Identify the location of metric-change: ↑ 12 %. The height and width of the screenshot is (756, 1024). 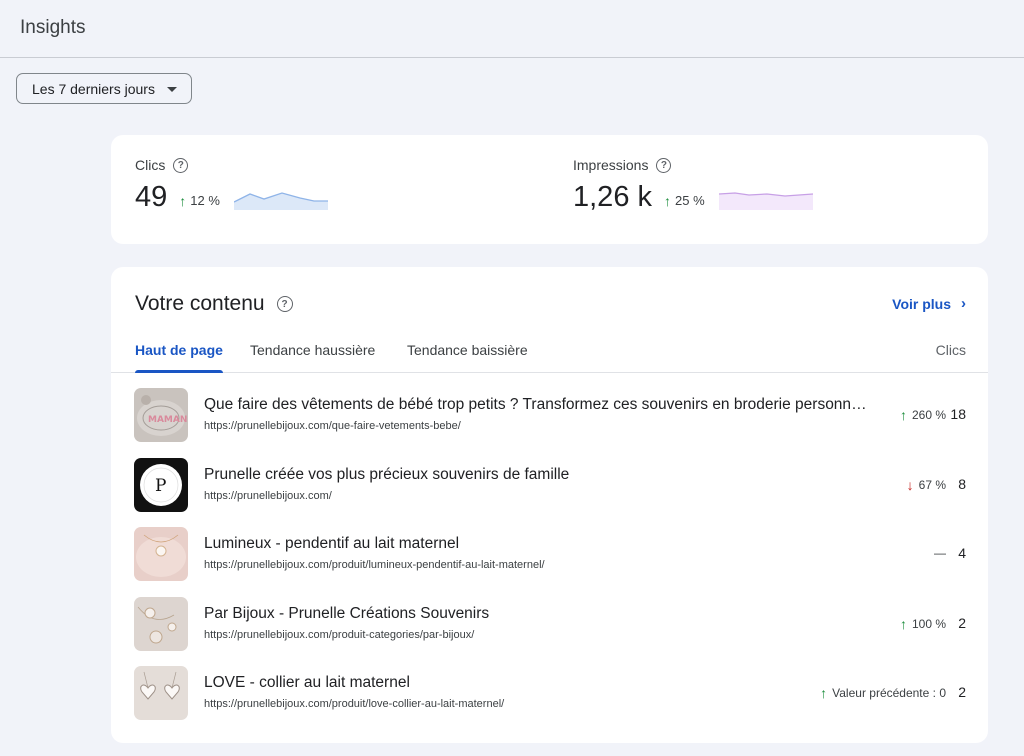
(199, 201).